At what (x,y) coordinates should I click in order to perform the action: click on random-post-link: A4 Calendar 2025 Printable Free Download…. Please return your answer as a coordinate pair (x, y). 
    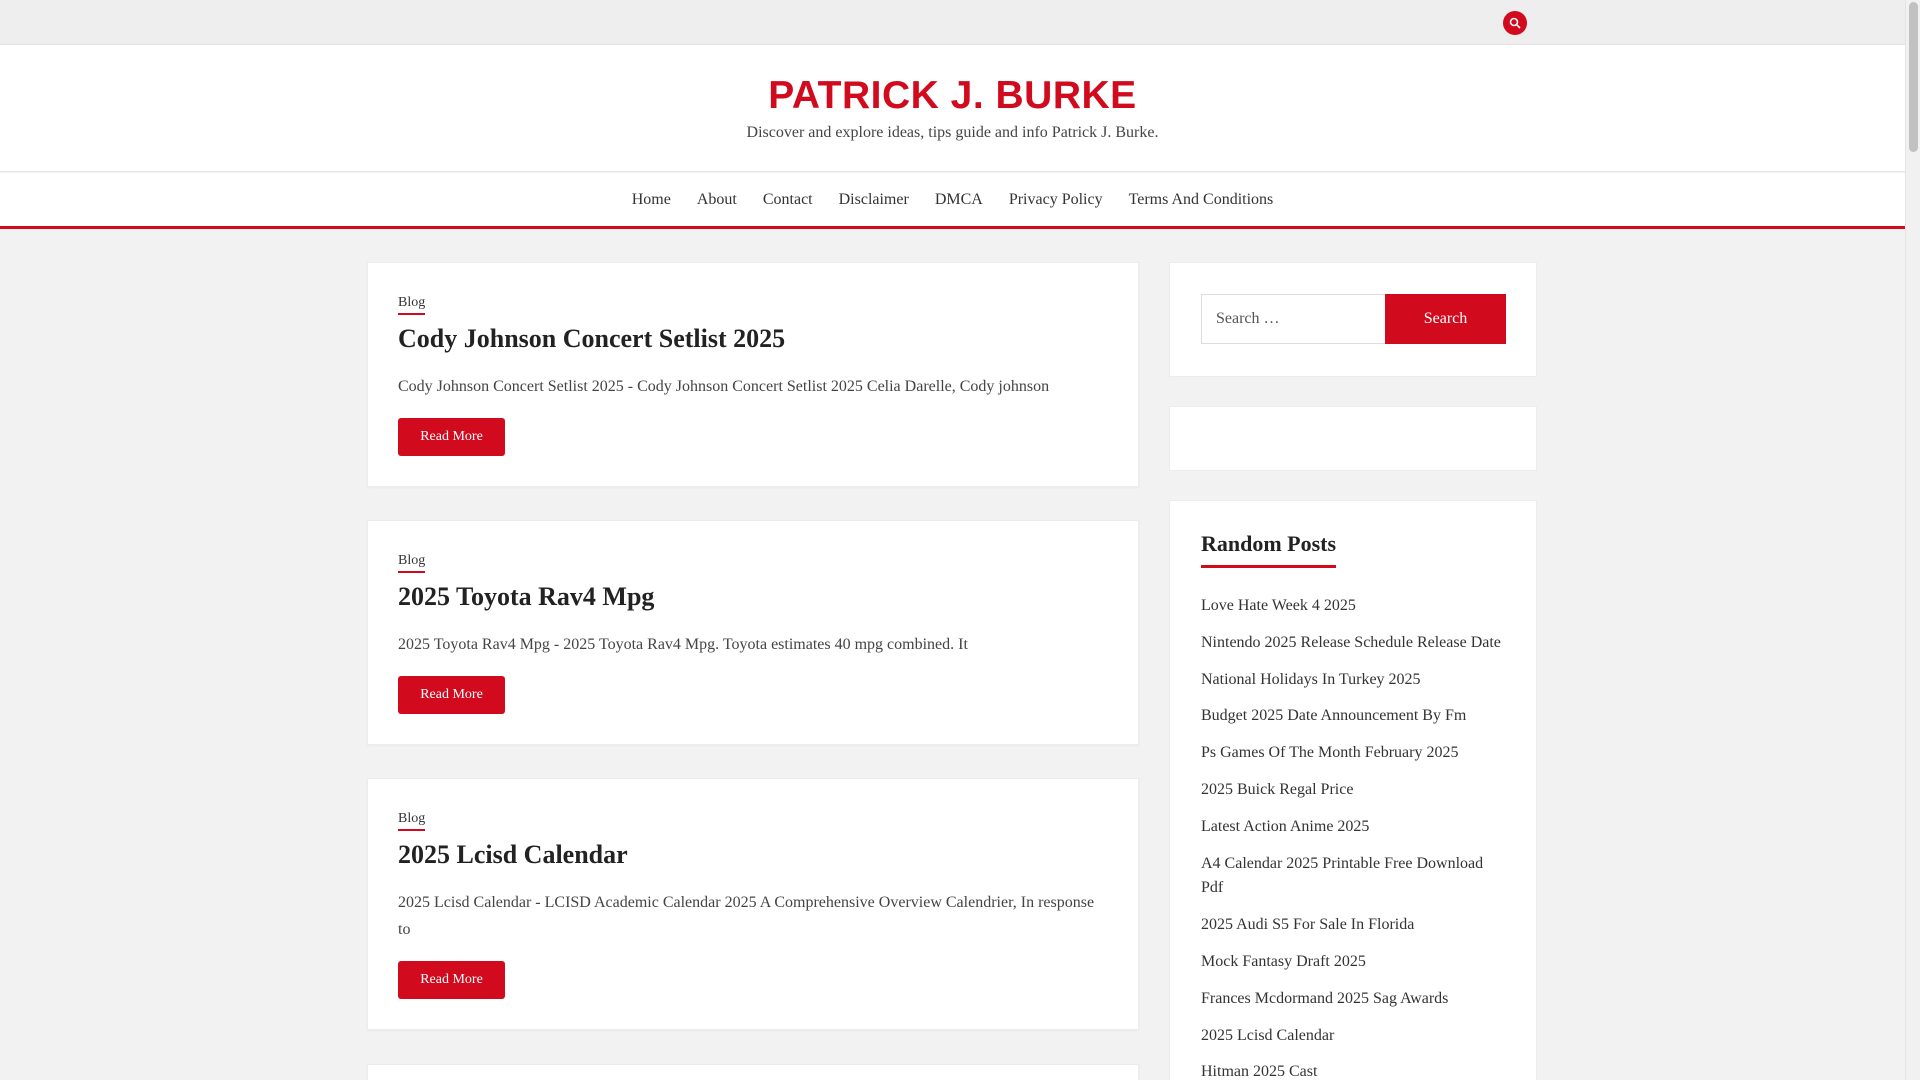
    Looking at the image, I should click on (1353, 877).